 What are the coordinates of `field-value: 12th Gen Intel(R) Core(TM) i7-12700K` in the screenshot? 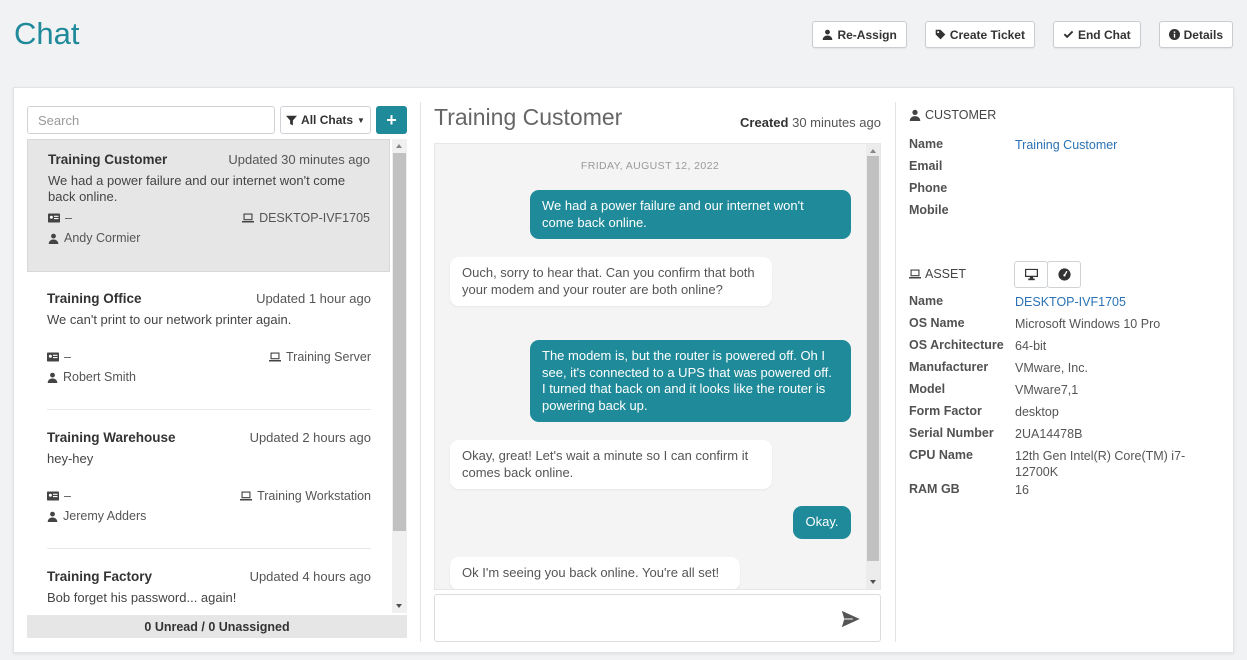 It's located at (1100, 464).